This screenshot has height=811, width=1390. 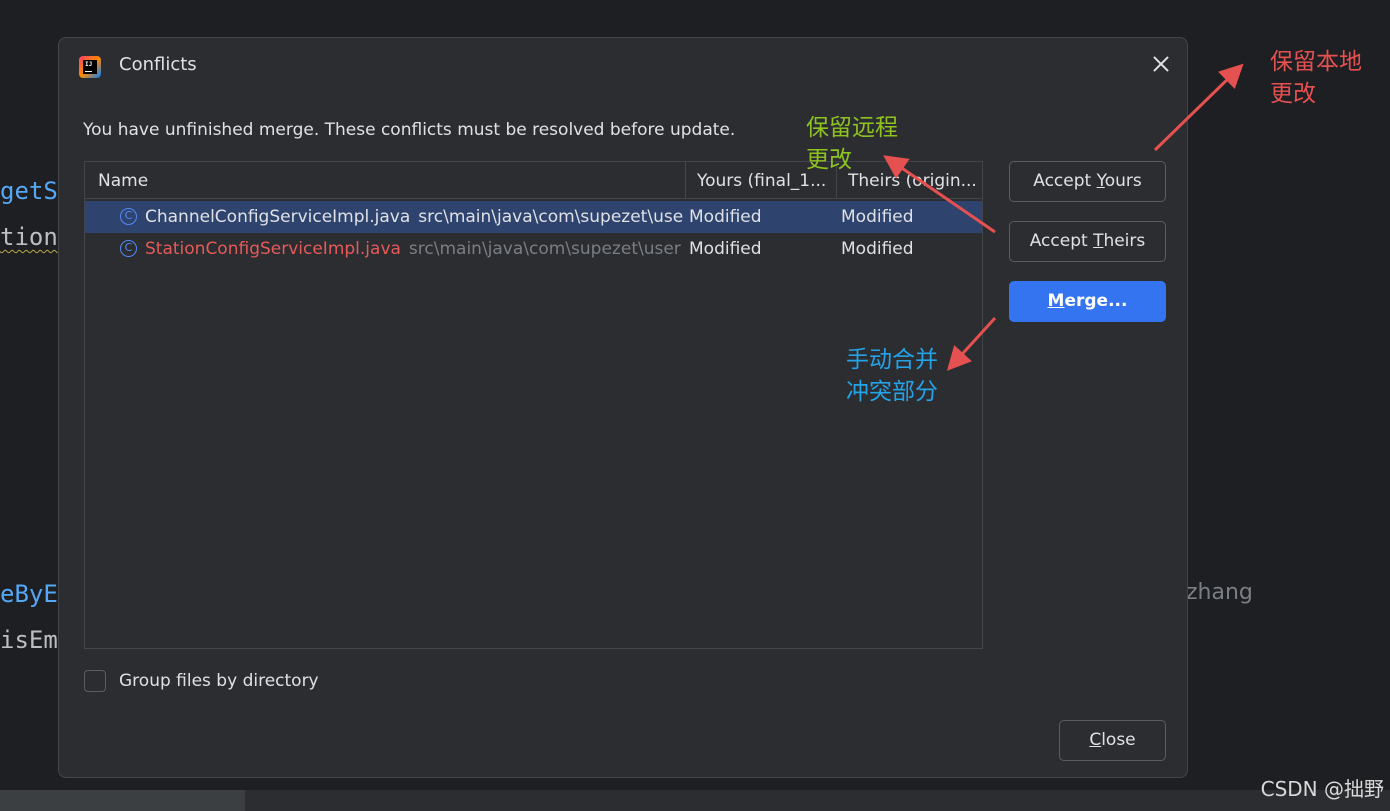 I want to click on file-name: ChannelConfigServiceImpl.java, so click(x=278, y=217).